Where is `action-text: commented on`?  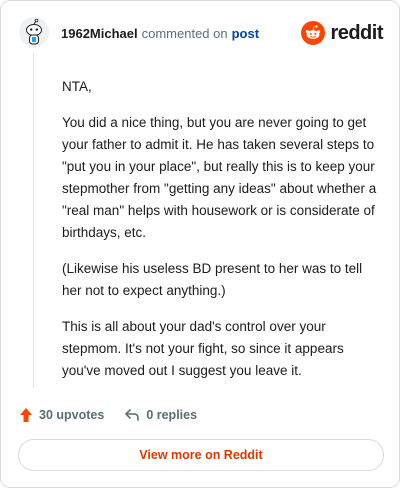
action-text: commented on is located at coordinates (184, 33).